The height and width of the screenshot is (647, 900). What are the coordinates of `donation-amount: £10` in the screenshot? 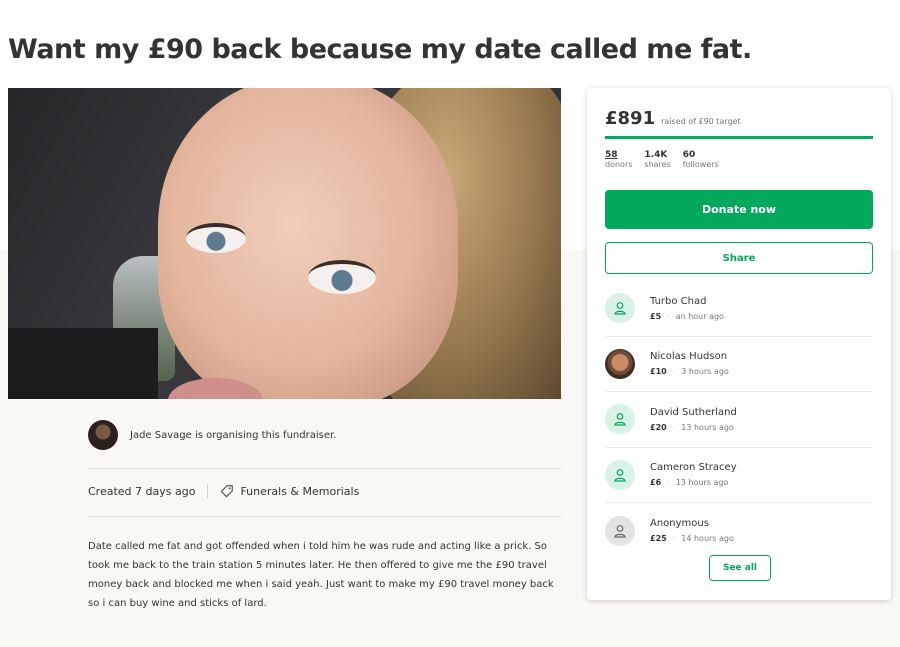 It's located at (658, 372).